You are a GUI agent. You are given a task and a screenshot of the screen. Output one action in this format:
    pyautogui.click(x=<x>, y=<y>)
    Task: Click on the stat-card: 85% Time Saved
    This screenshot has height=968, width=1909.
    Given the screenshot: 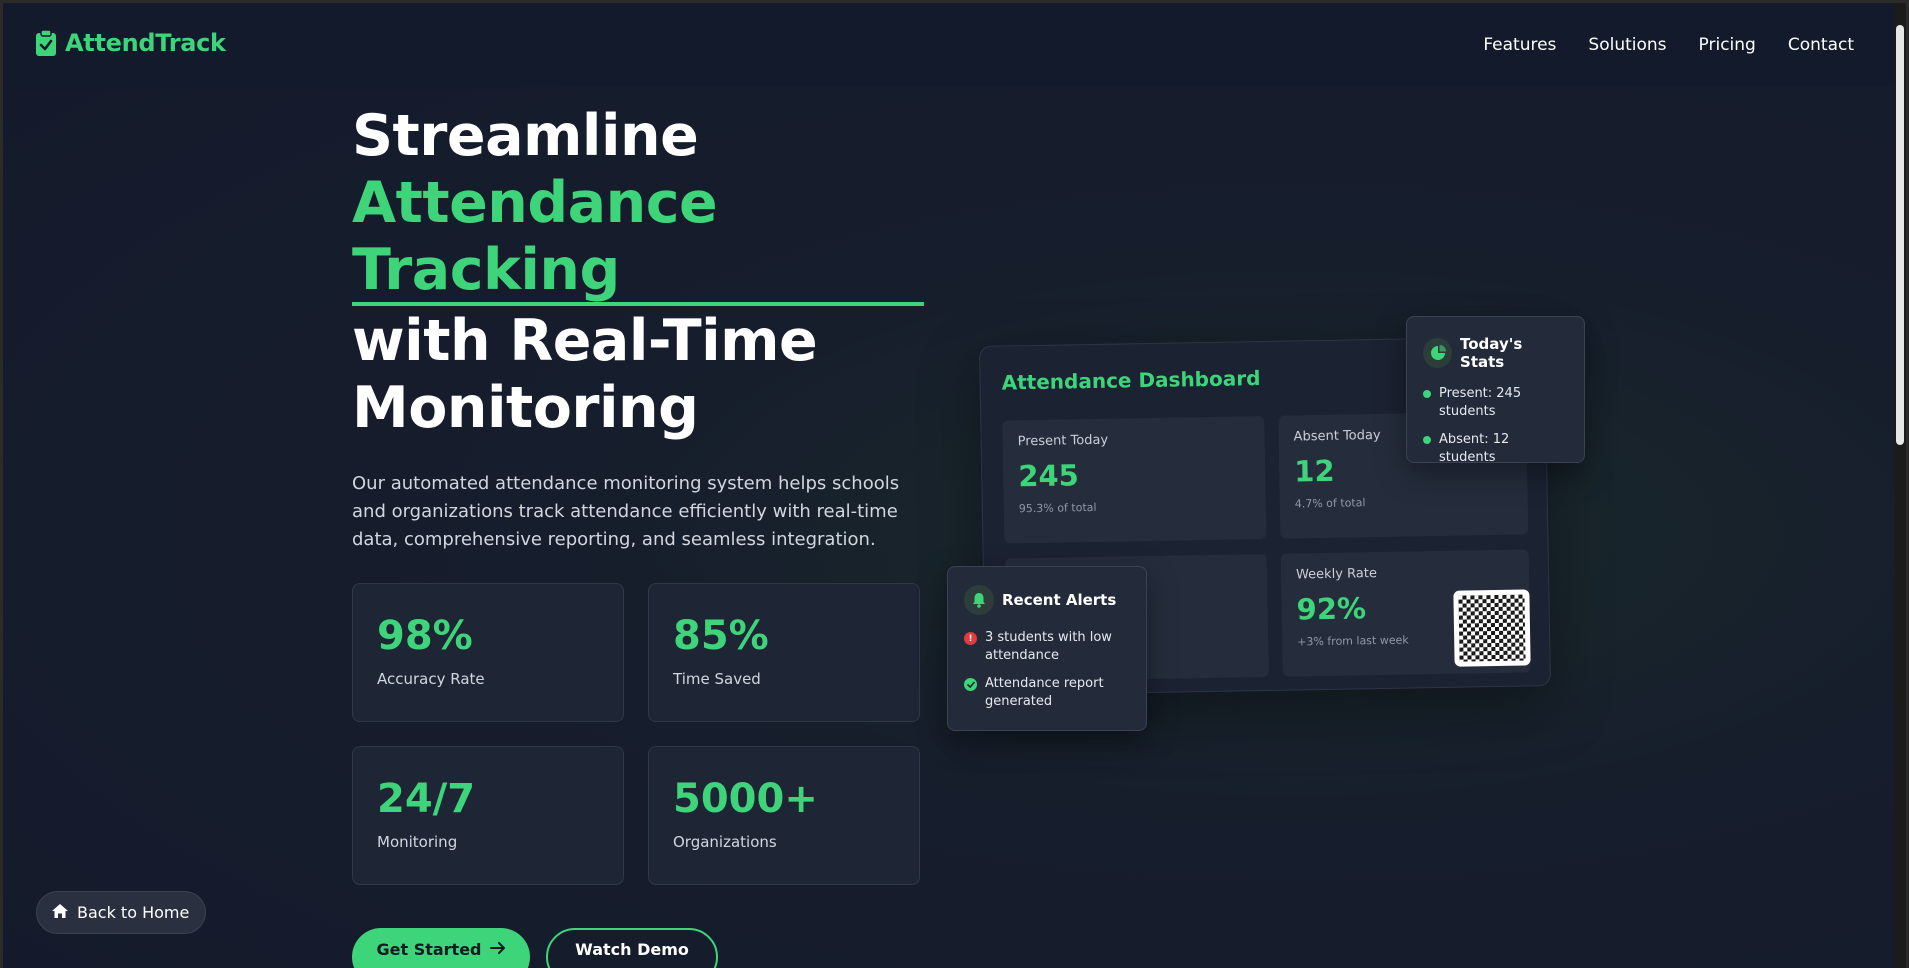 What is the action you would take?
    pyautogui.click(x=784, y=652)
    